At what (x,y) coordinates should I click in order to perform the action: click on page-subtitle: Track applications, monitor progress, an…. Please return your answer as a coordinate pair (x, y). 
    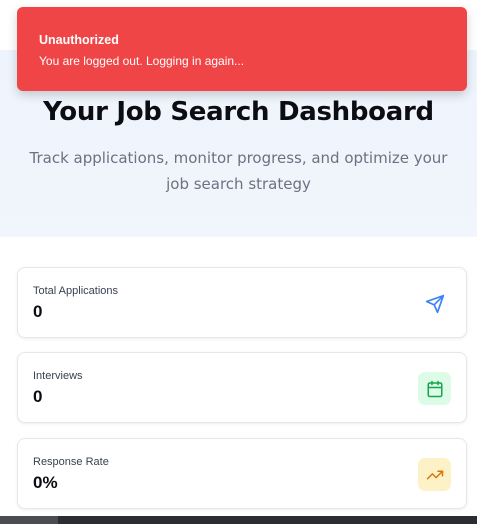
    Looking at the image, I should click on (238, 171).